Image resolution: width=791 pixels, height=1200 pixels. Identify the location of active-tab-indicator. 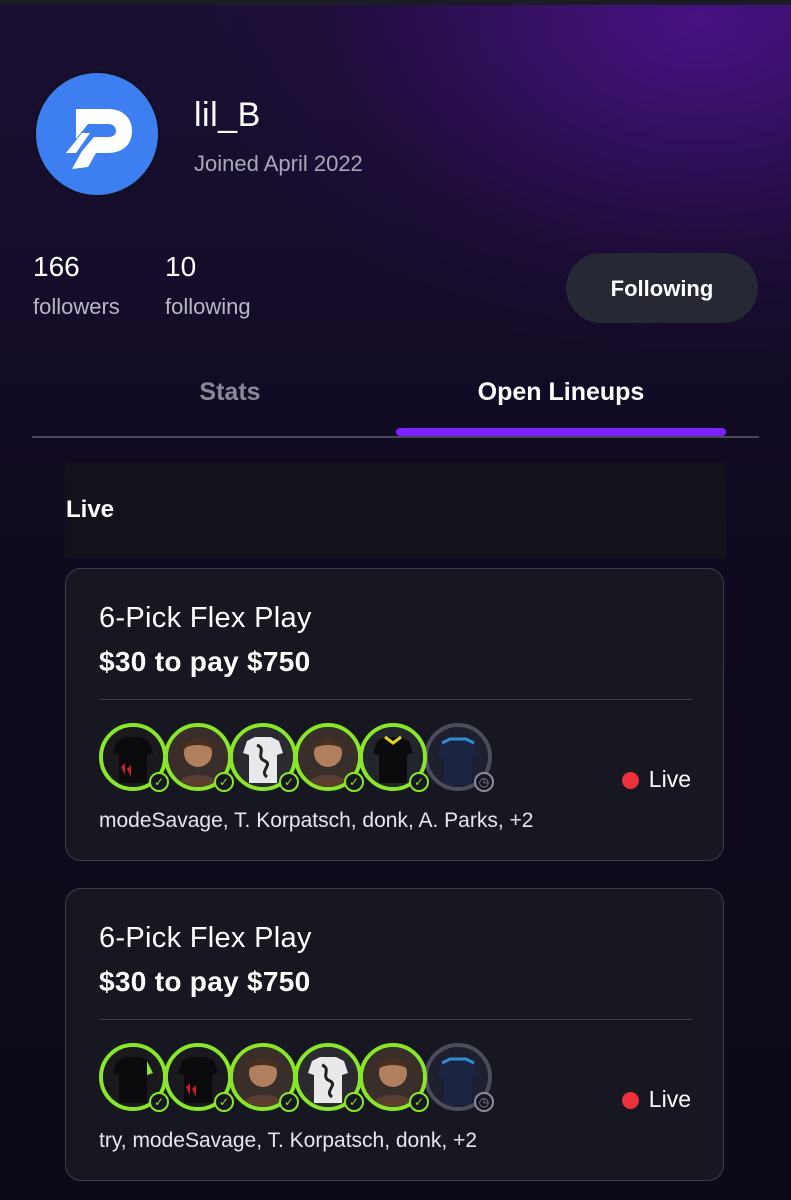
(561, 432).